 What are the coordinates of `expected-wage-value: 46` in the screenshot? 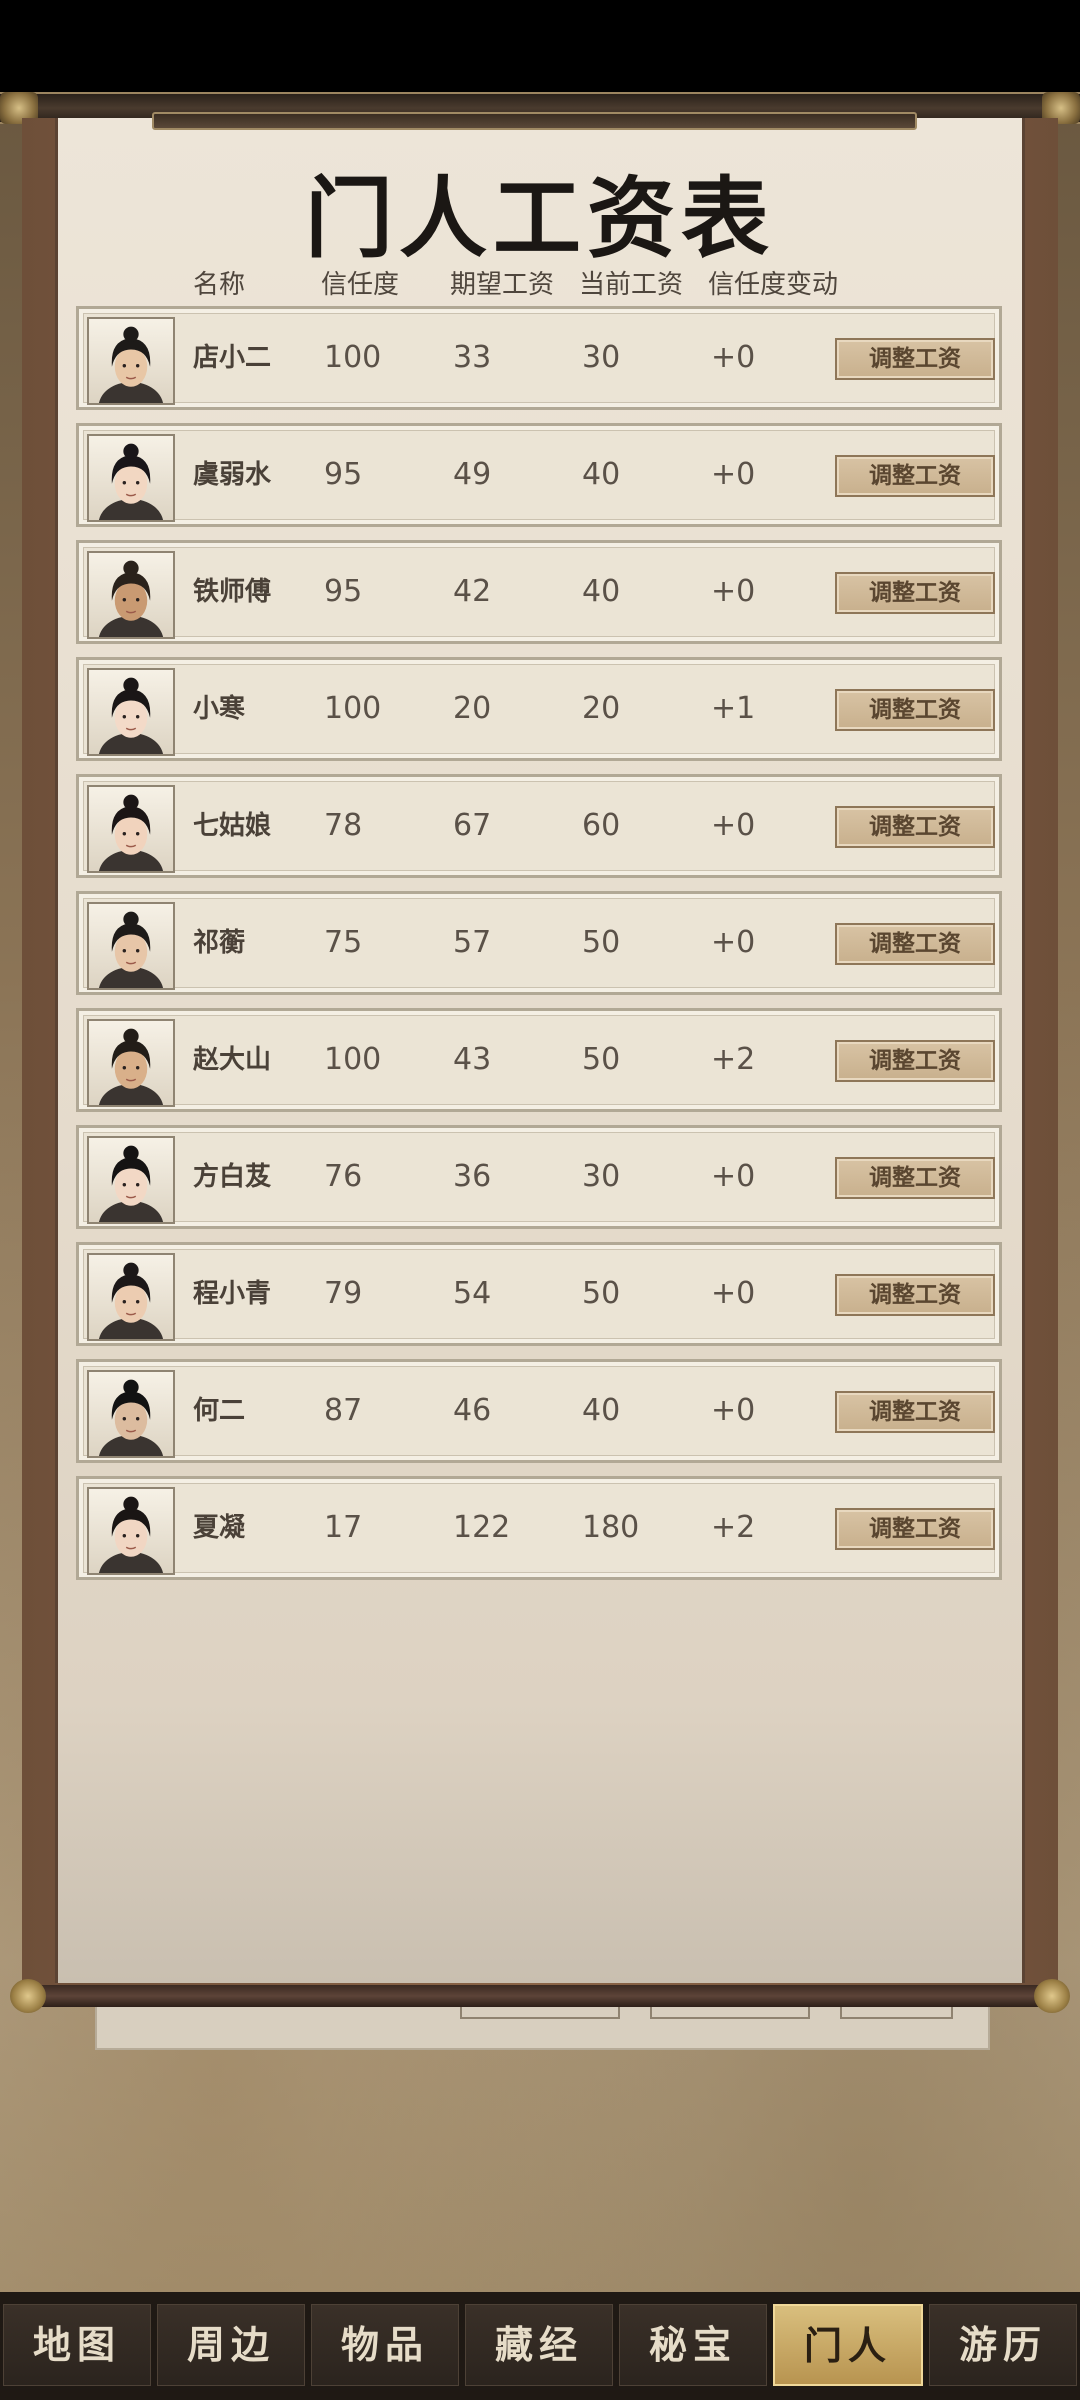 It's located at (472, 1410).